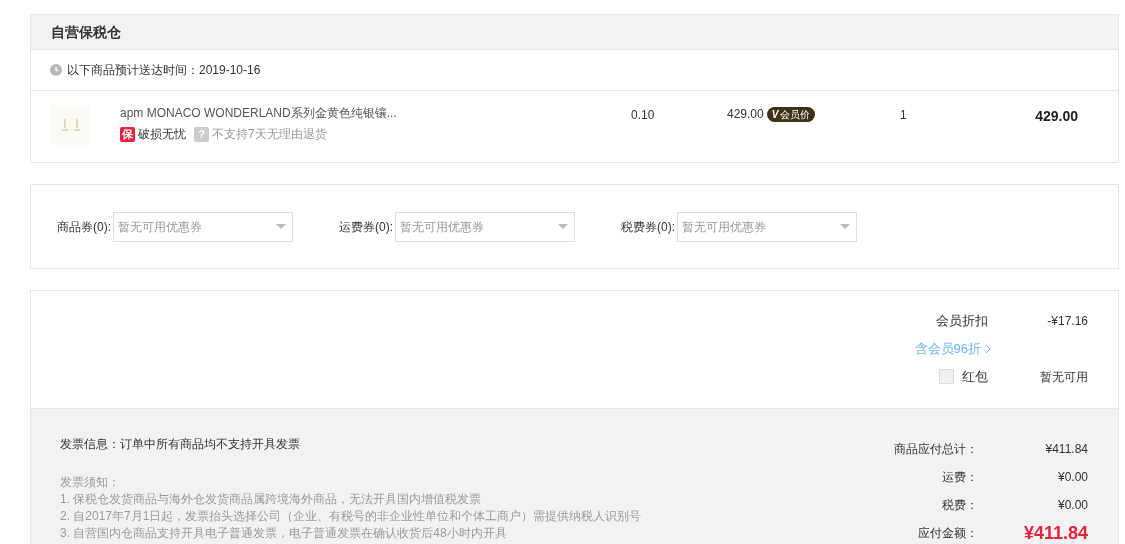 The height and width of the screenshot is (544, 1125). Describe the element at coordinates (84, 227) in the screenshot. I see `coupon-label: 商品券(0):` at that location.